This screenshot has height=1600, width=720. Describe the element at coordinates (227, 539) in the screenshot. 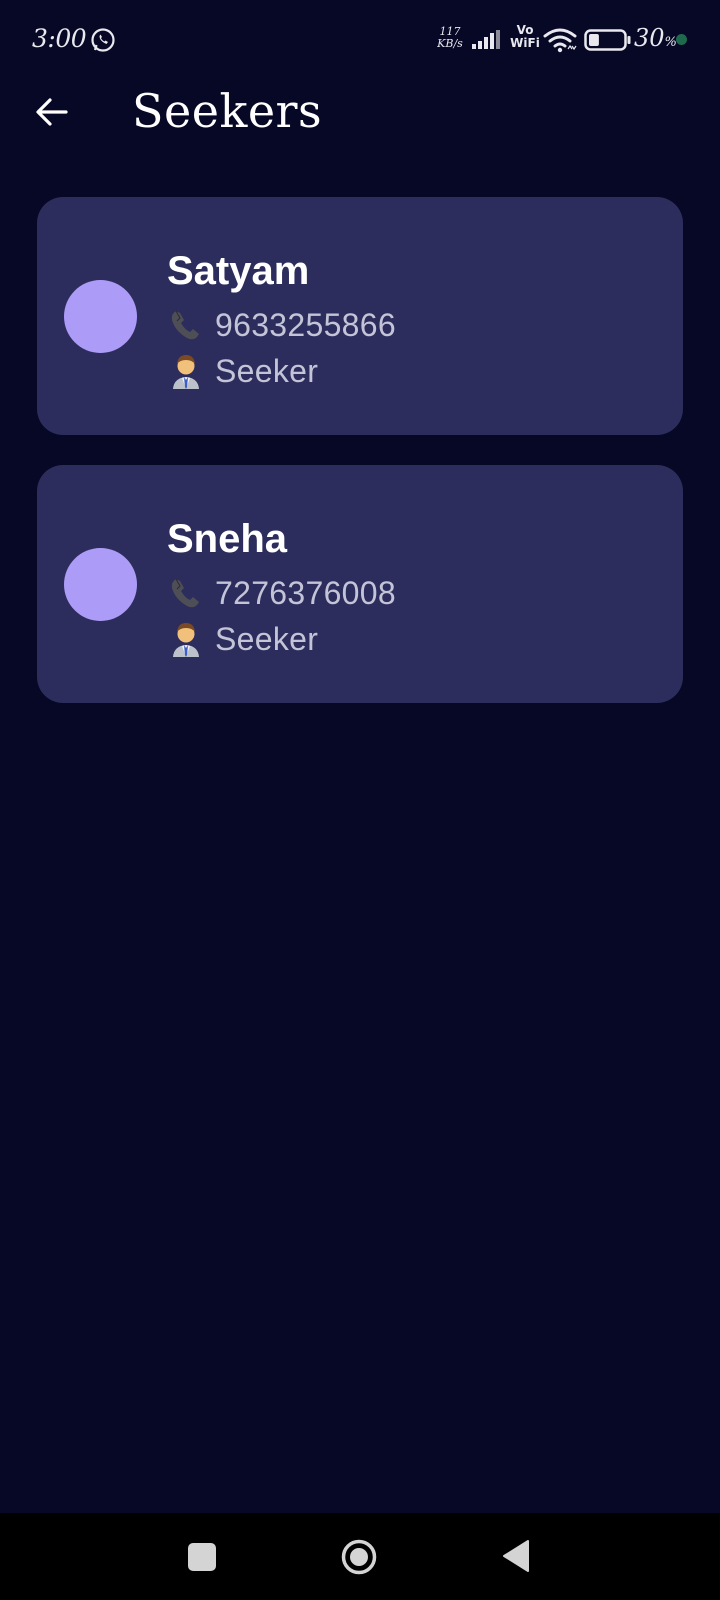

I see `seeker-name: Sneha` at that location.